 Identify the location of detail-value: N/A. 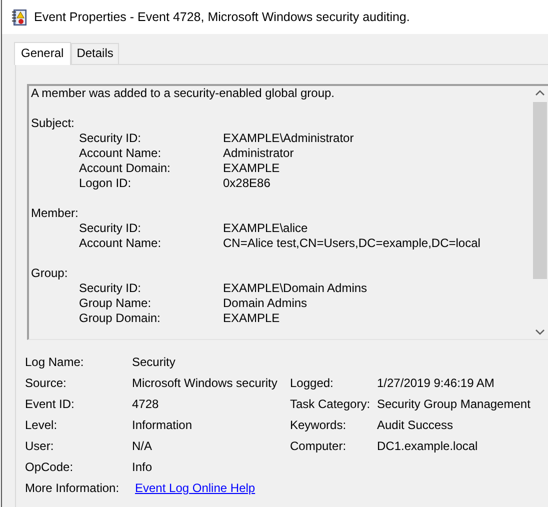
(143, 446).